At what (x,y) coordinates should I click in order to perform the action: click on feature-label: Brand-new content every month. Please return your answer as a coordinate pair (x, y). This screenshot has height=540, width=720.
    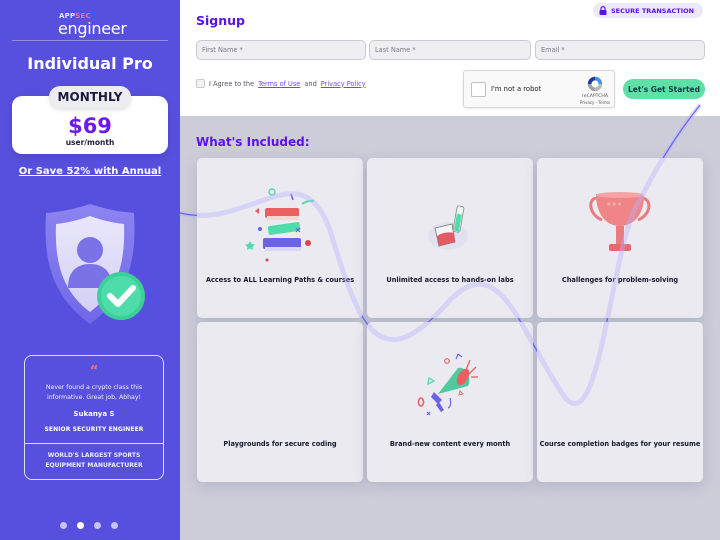
    Looking at the image, I should click on (450, 444).